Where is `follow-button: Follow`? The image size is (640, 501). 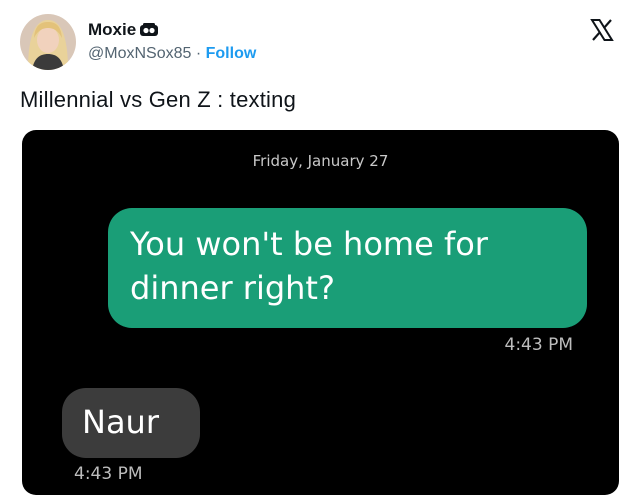 follow-button: Follow is located at coordinates (231, 53).